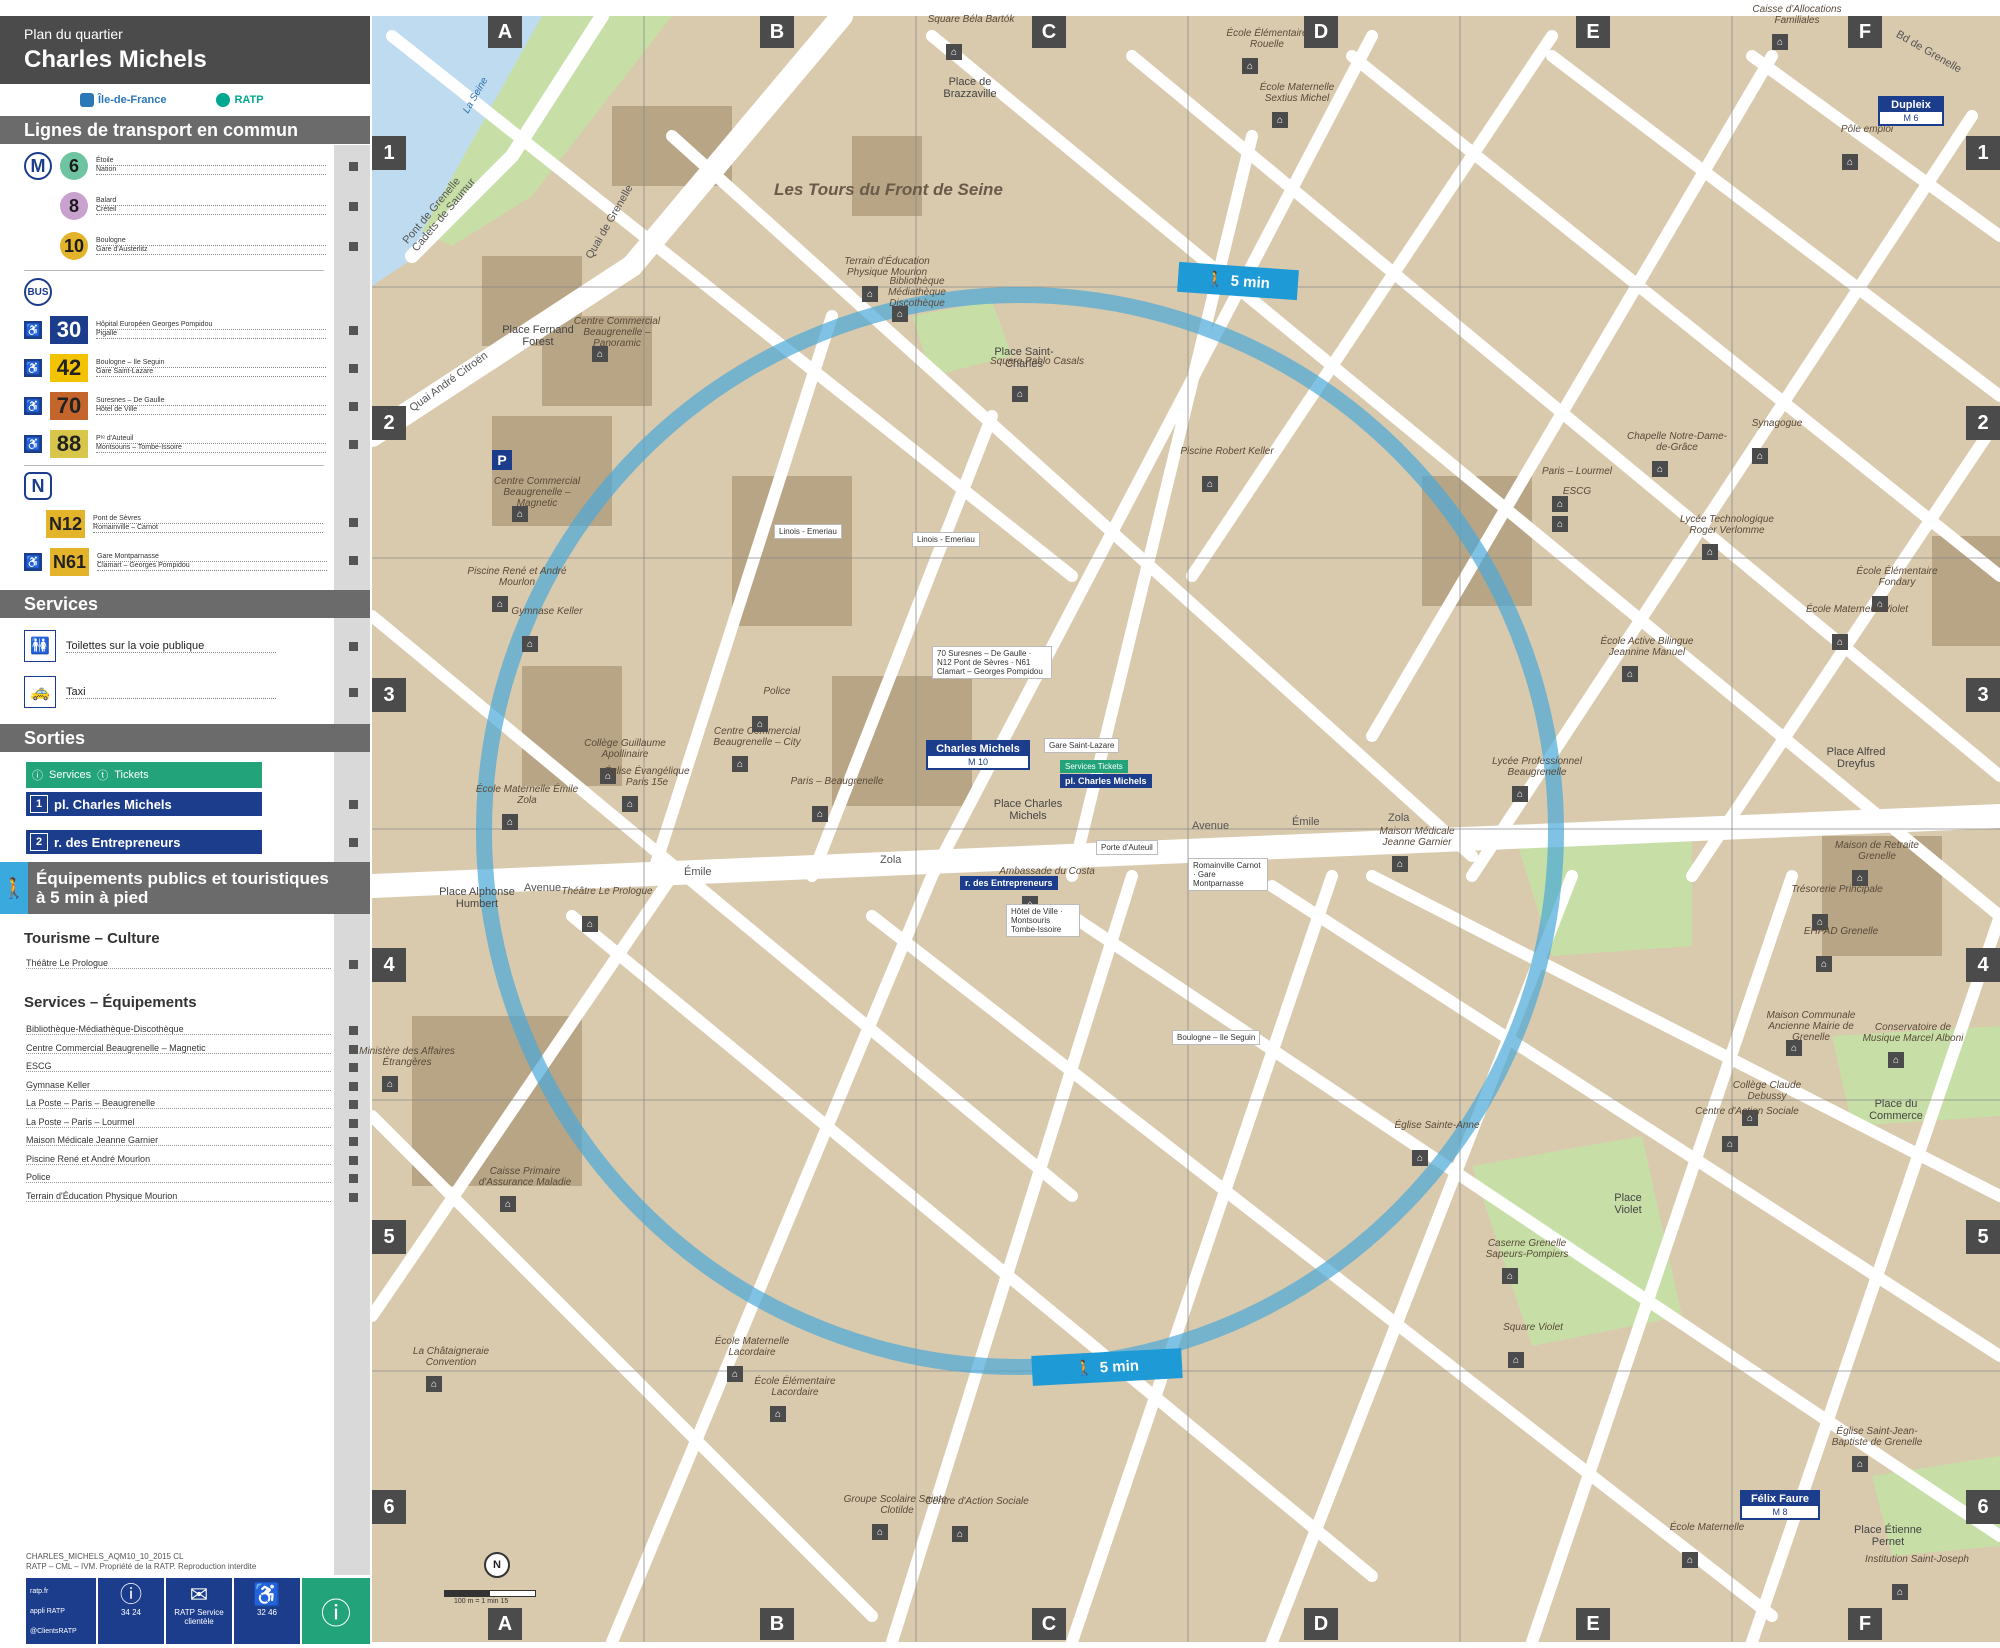 The height and width of the screenshot is (1648, 2000). I want to click on exit-1: 1 pl. Charles Michels, so click(144, 804).